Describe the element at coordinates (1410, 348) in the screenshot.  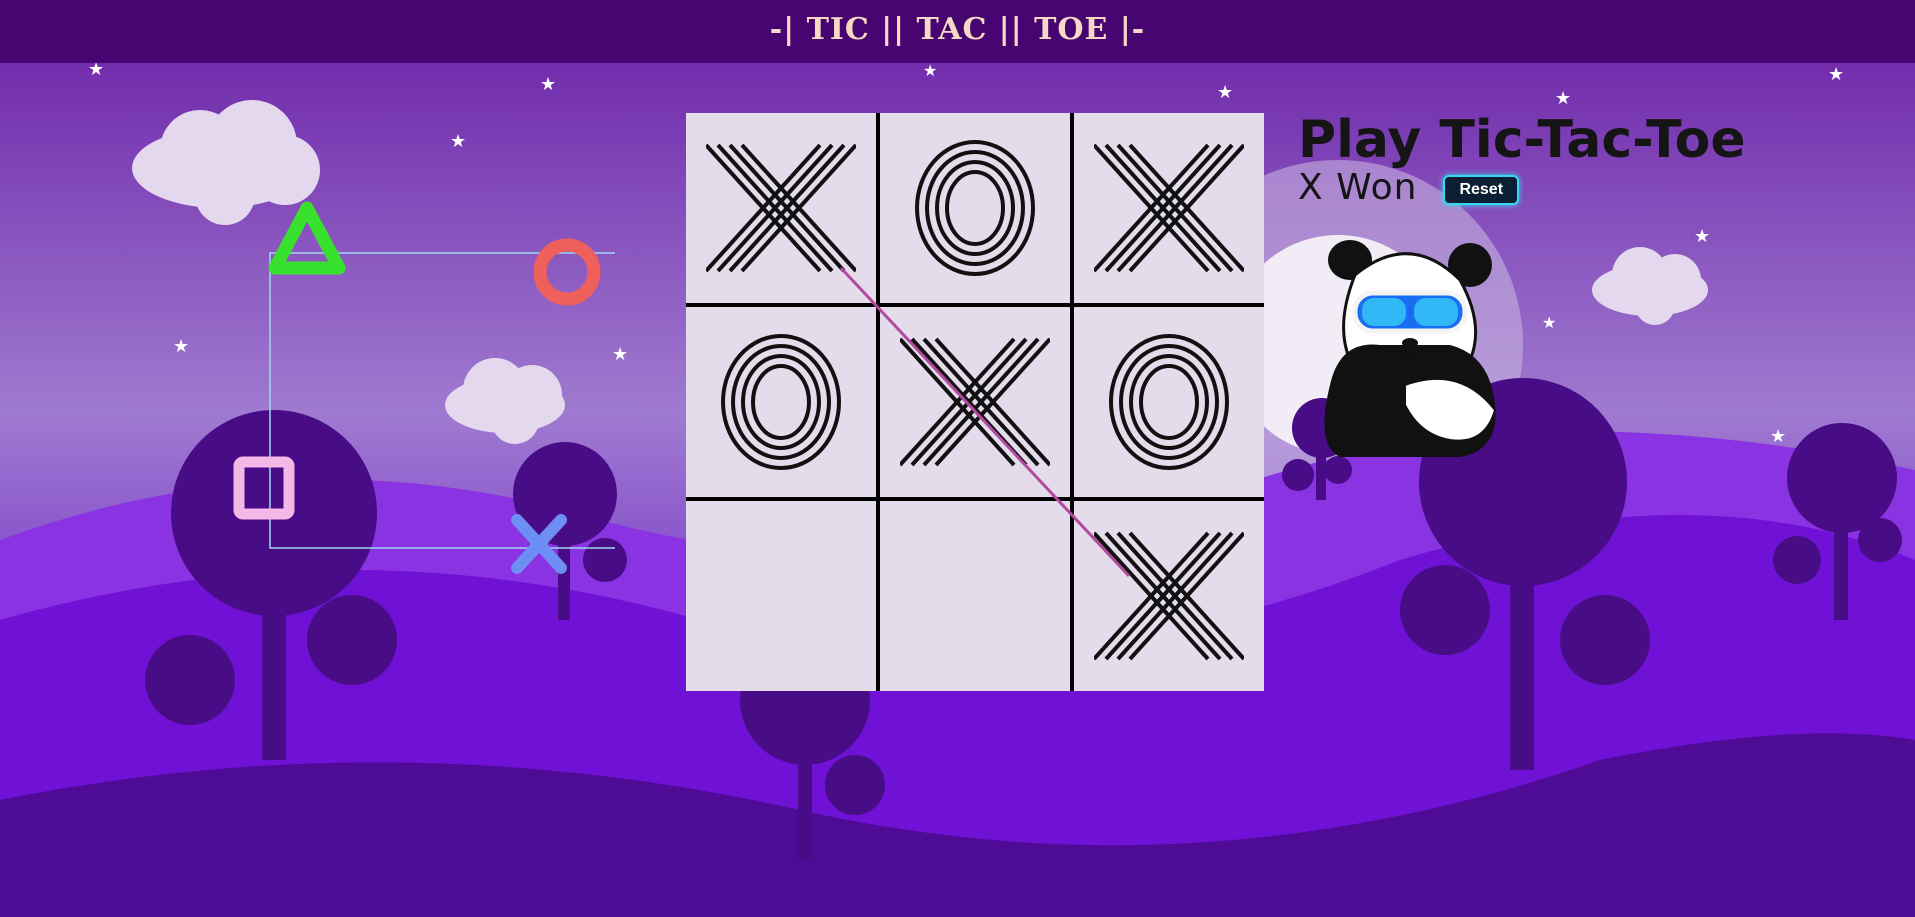
I see `panda-with-goggles-icon` at that location.